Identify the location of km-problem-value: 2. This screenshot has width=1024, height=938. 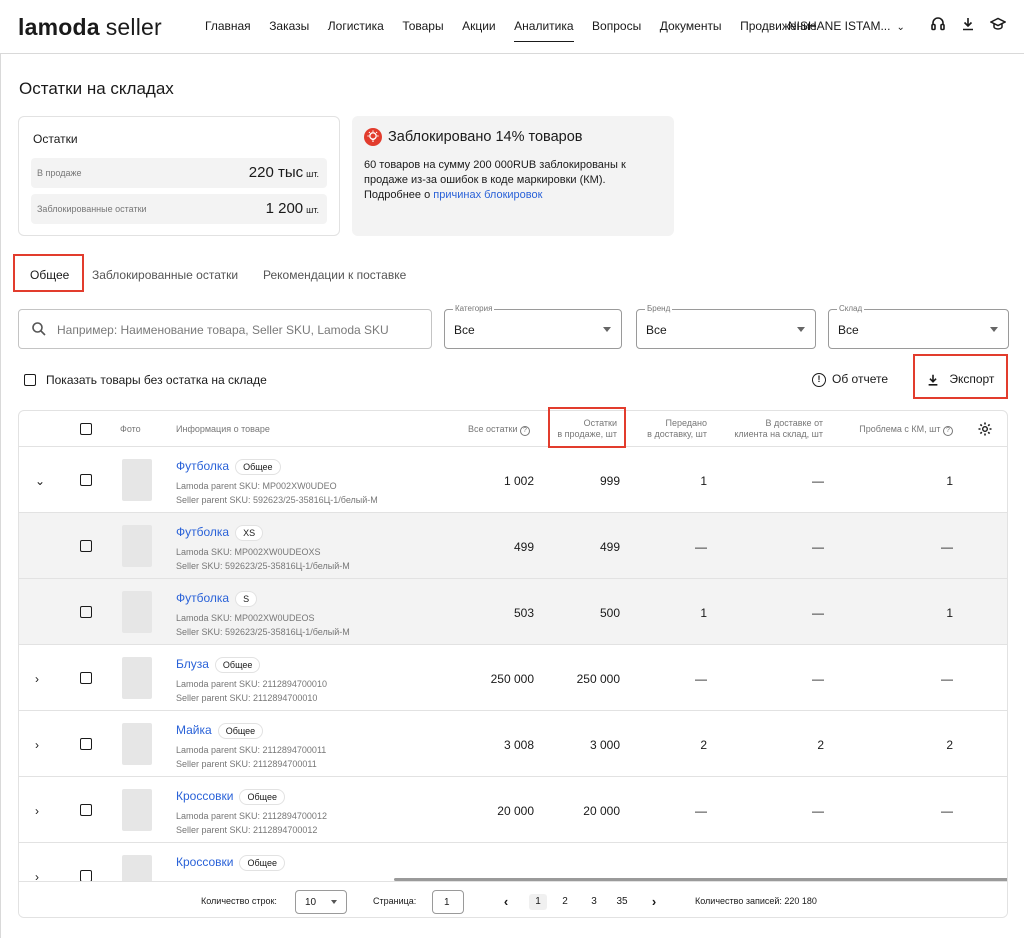
(949, 745).